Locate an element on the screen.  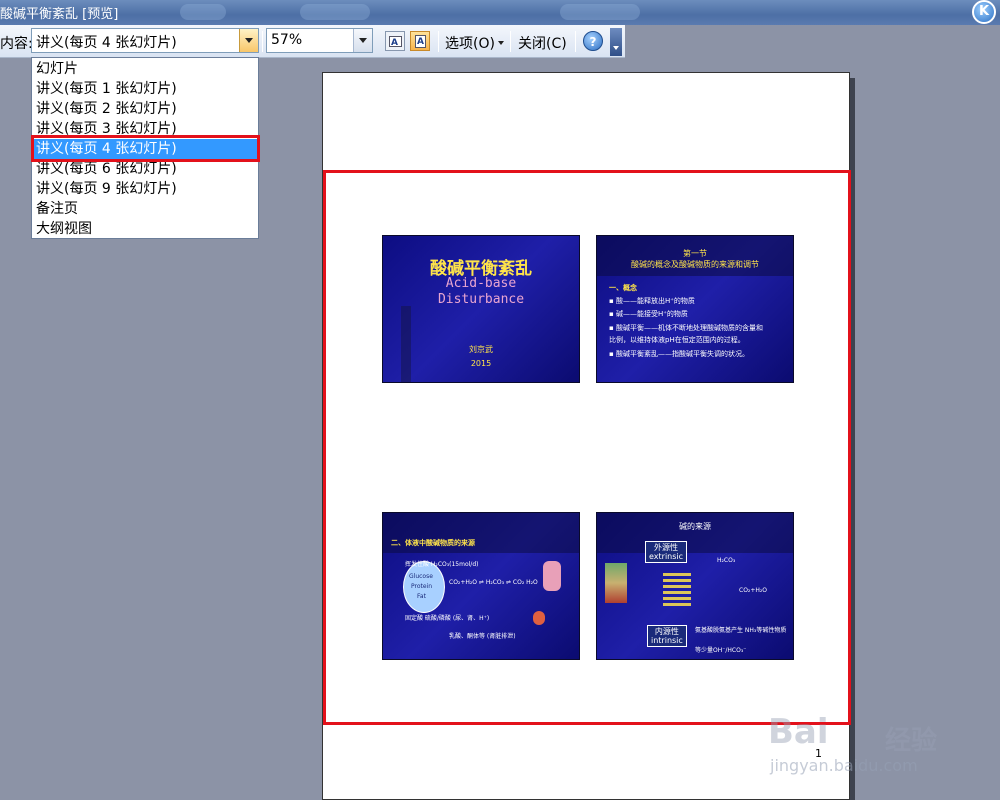
zoom-combobox: 57% is located at coordinates (319, 40).